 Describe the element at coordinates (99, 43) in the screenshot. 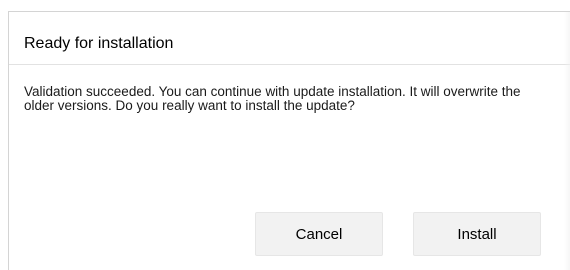

I see `dialog-title: Ready for installation` at that location.